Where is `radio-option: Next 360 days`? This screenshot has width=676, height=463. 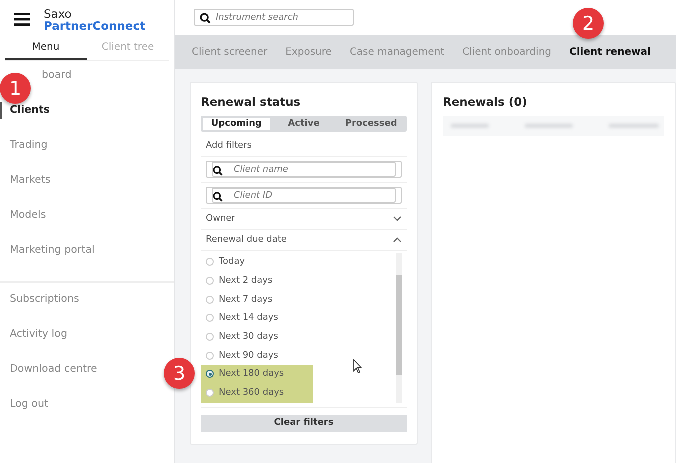
radio-option: Next 360 days is located at coordinates (257, 393).